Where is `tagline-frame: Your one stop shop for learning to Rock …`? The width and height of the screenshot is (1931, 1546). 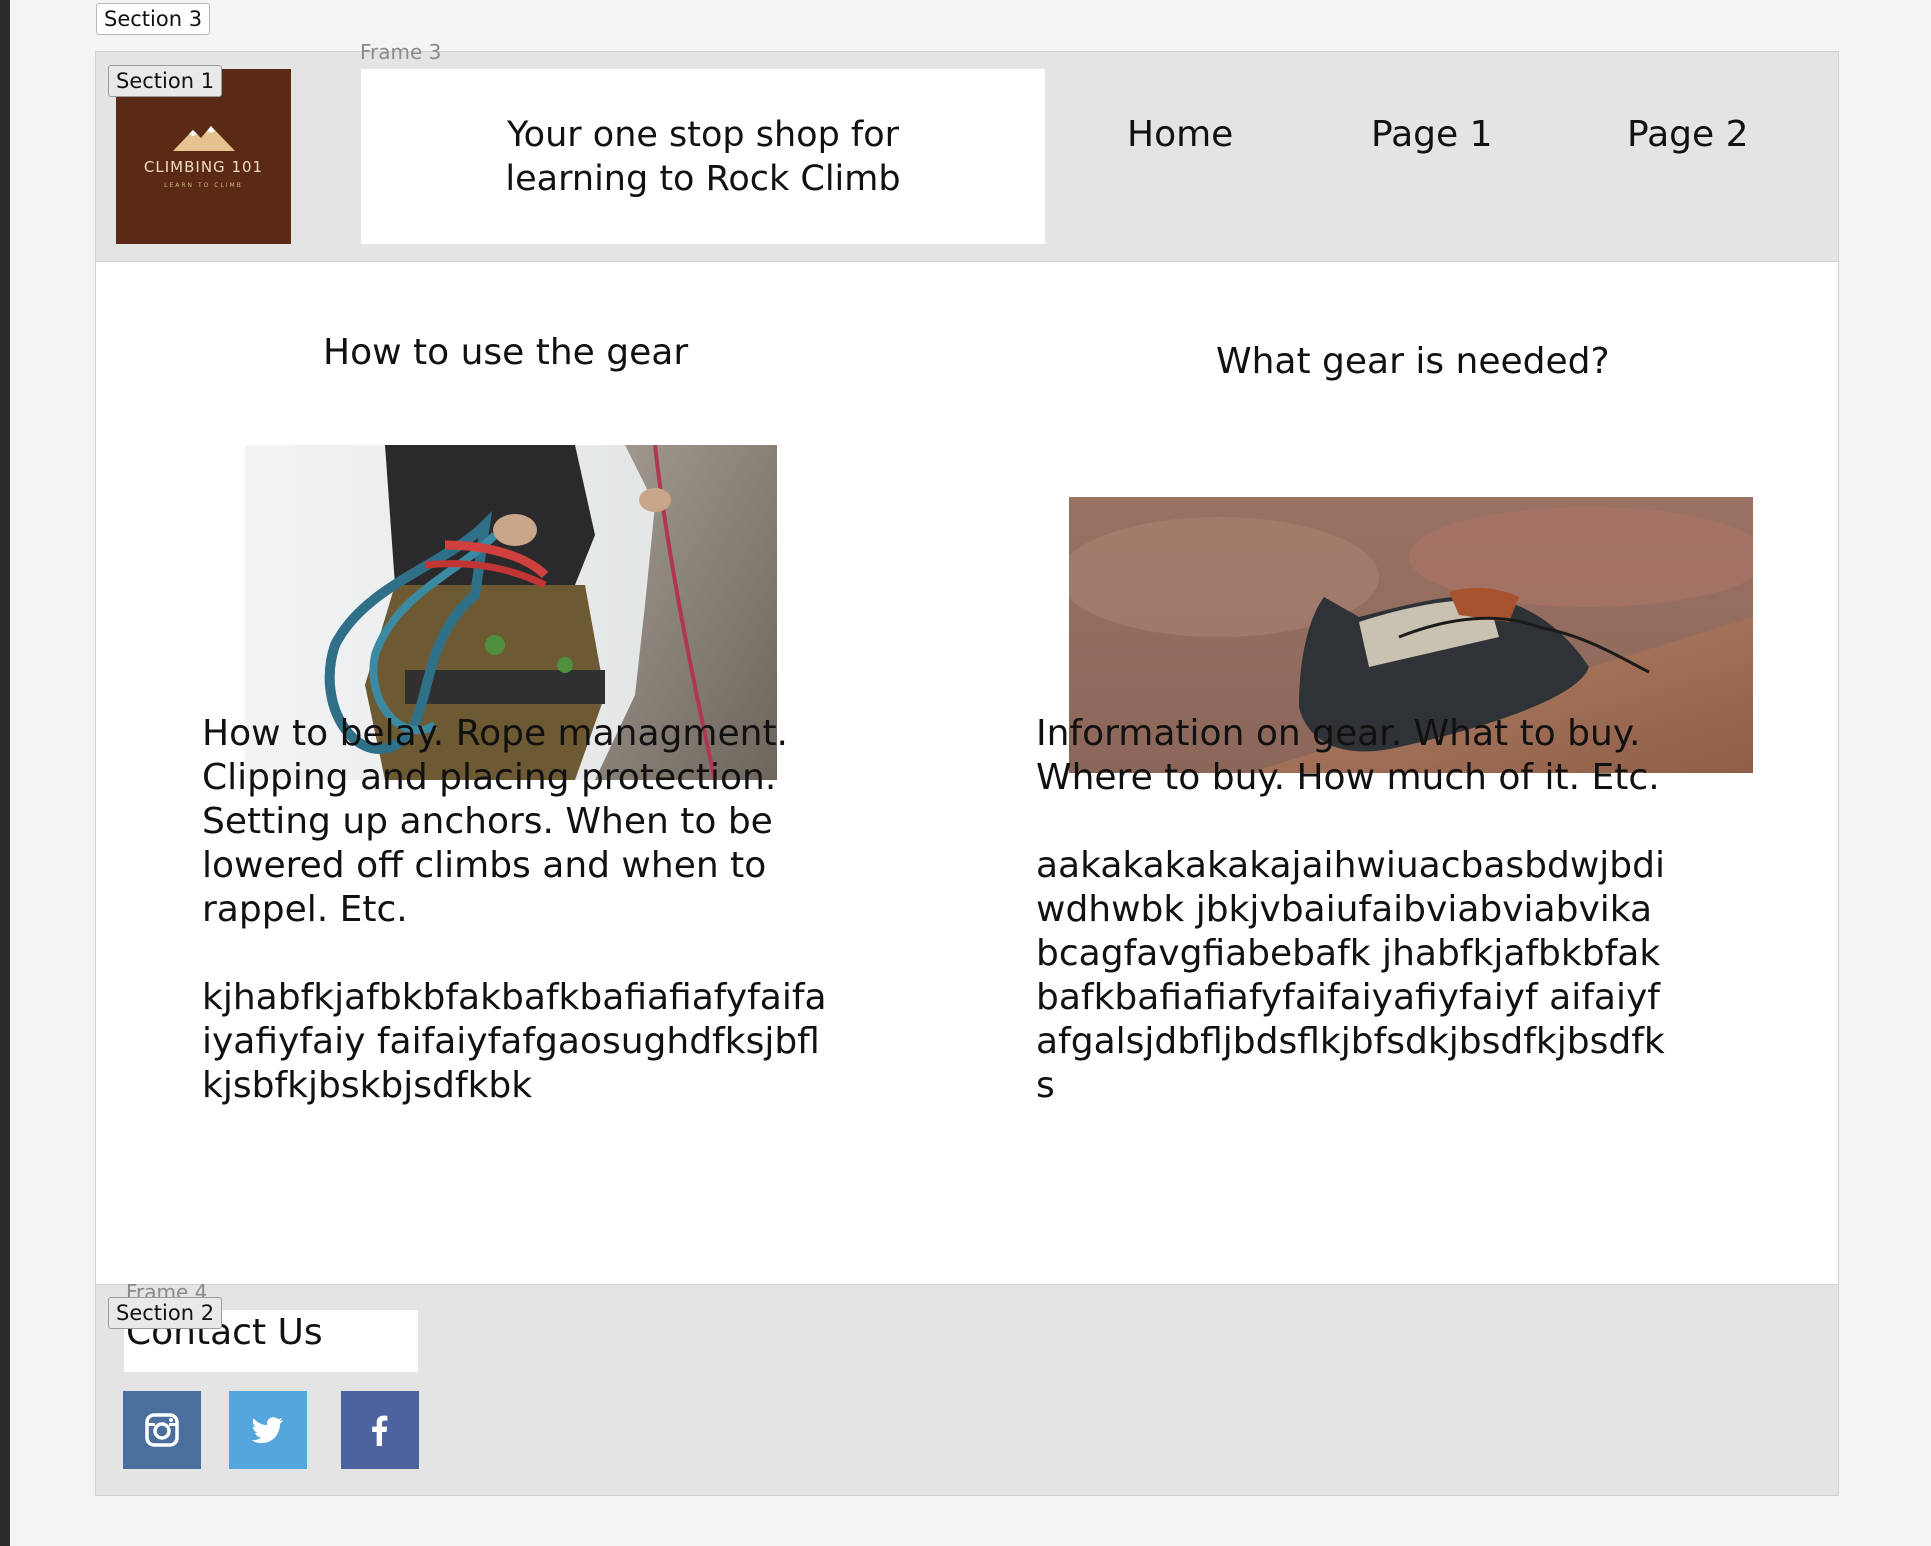
tagline-frame: Your one stop shop for learning to Rock … is located at coordinates (703, 156).